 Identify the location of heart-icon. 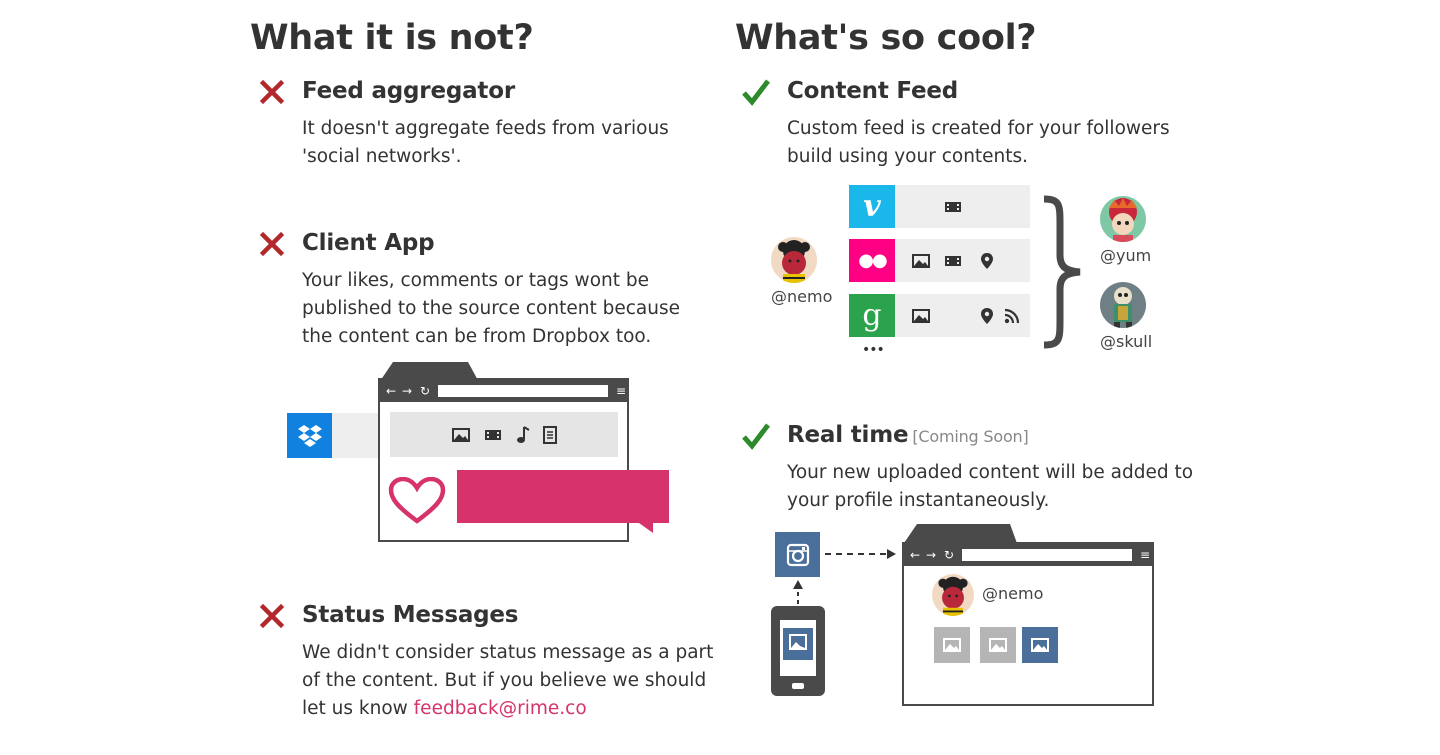
(417, 501).